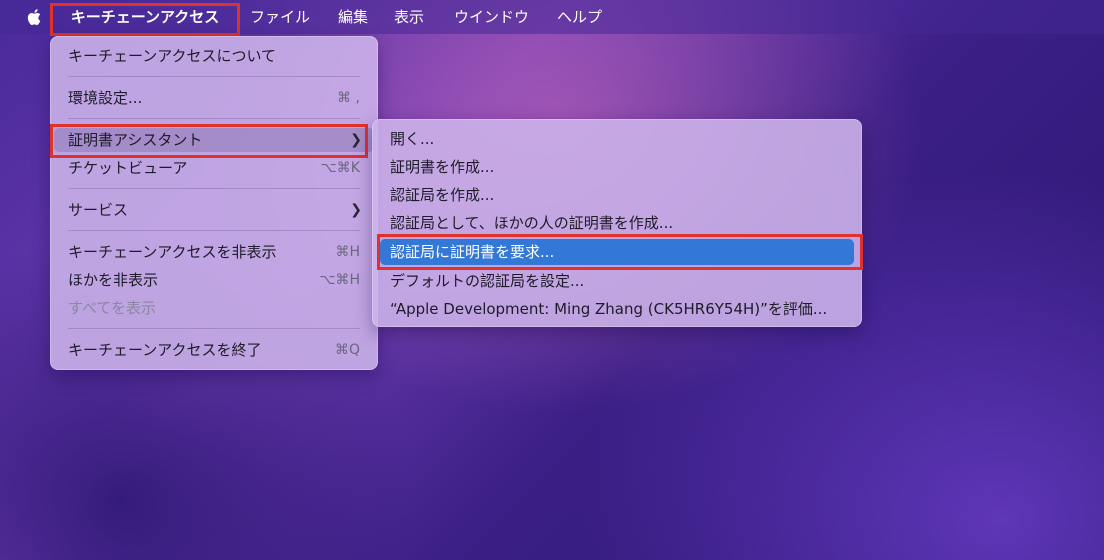 The image size is (1104, 560). What do you see at coordinates (348, 98) in the screenshot?
I see `shortcut-label: ⌘ ,` at bounding box center [348, 98].